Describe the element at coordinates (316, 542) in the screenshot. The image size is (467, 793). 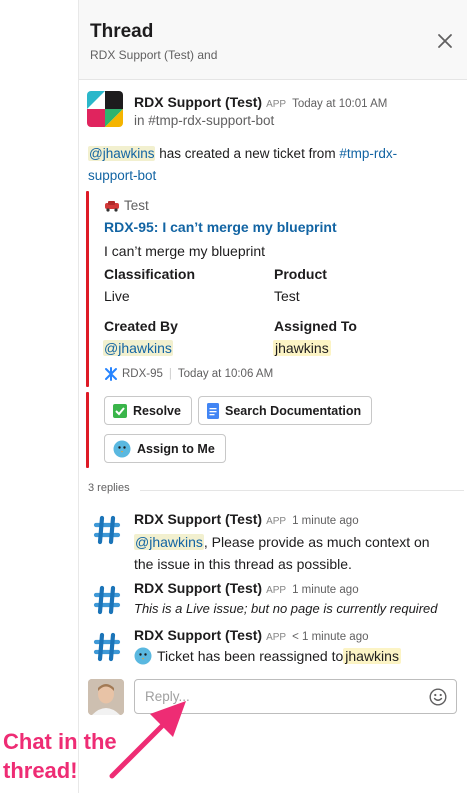
I see `message-text: , Please provide as much context on` at that location.